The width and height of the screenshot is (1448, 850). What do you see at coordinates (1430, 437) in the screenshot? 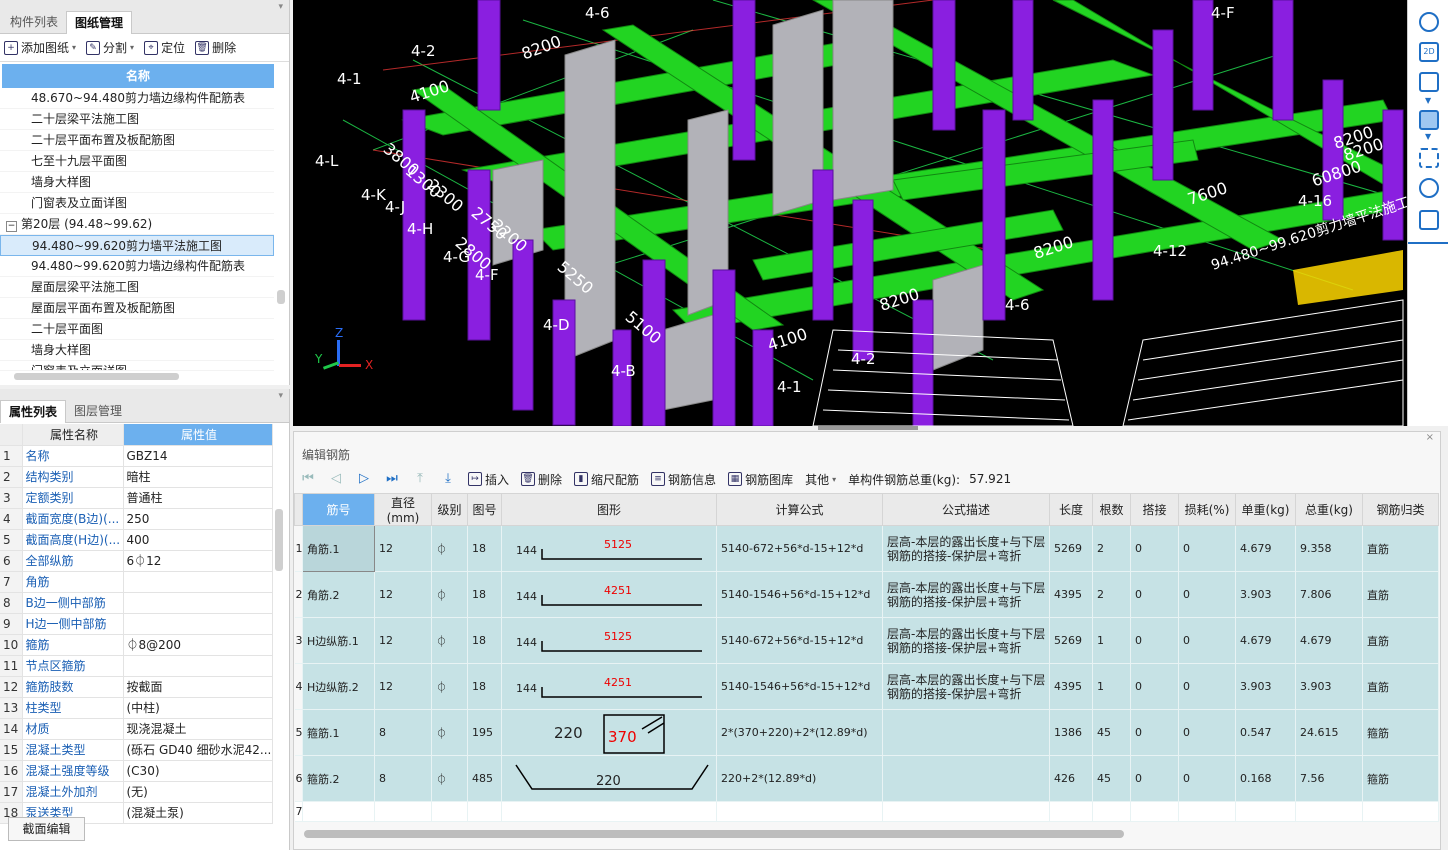
I see `close-icon: ×` at bounding box center [1430, 437].